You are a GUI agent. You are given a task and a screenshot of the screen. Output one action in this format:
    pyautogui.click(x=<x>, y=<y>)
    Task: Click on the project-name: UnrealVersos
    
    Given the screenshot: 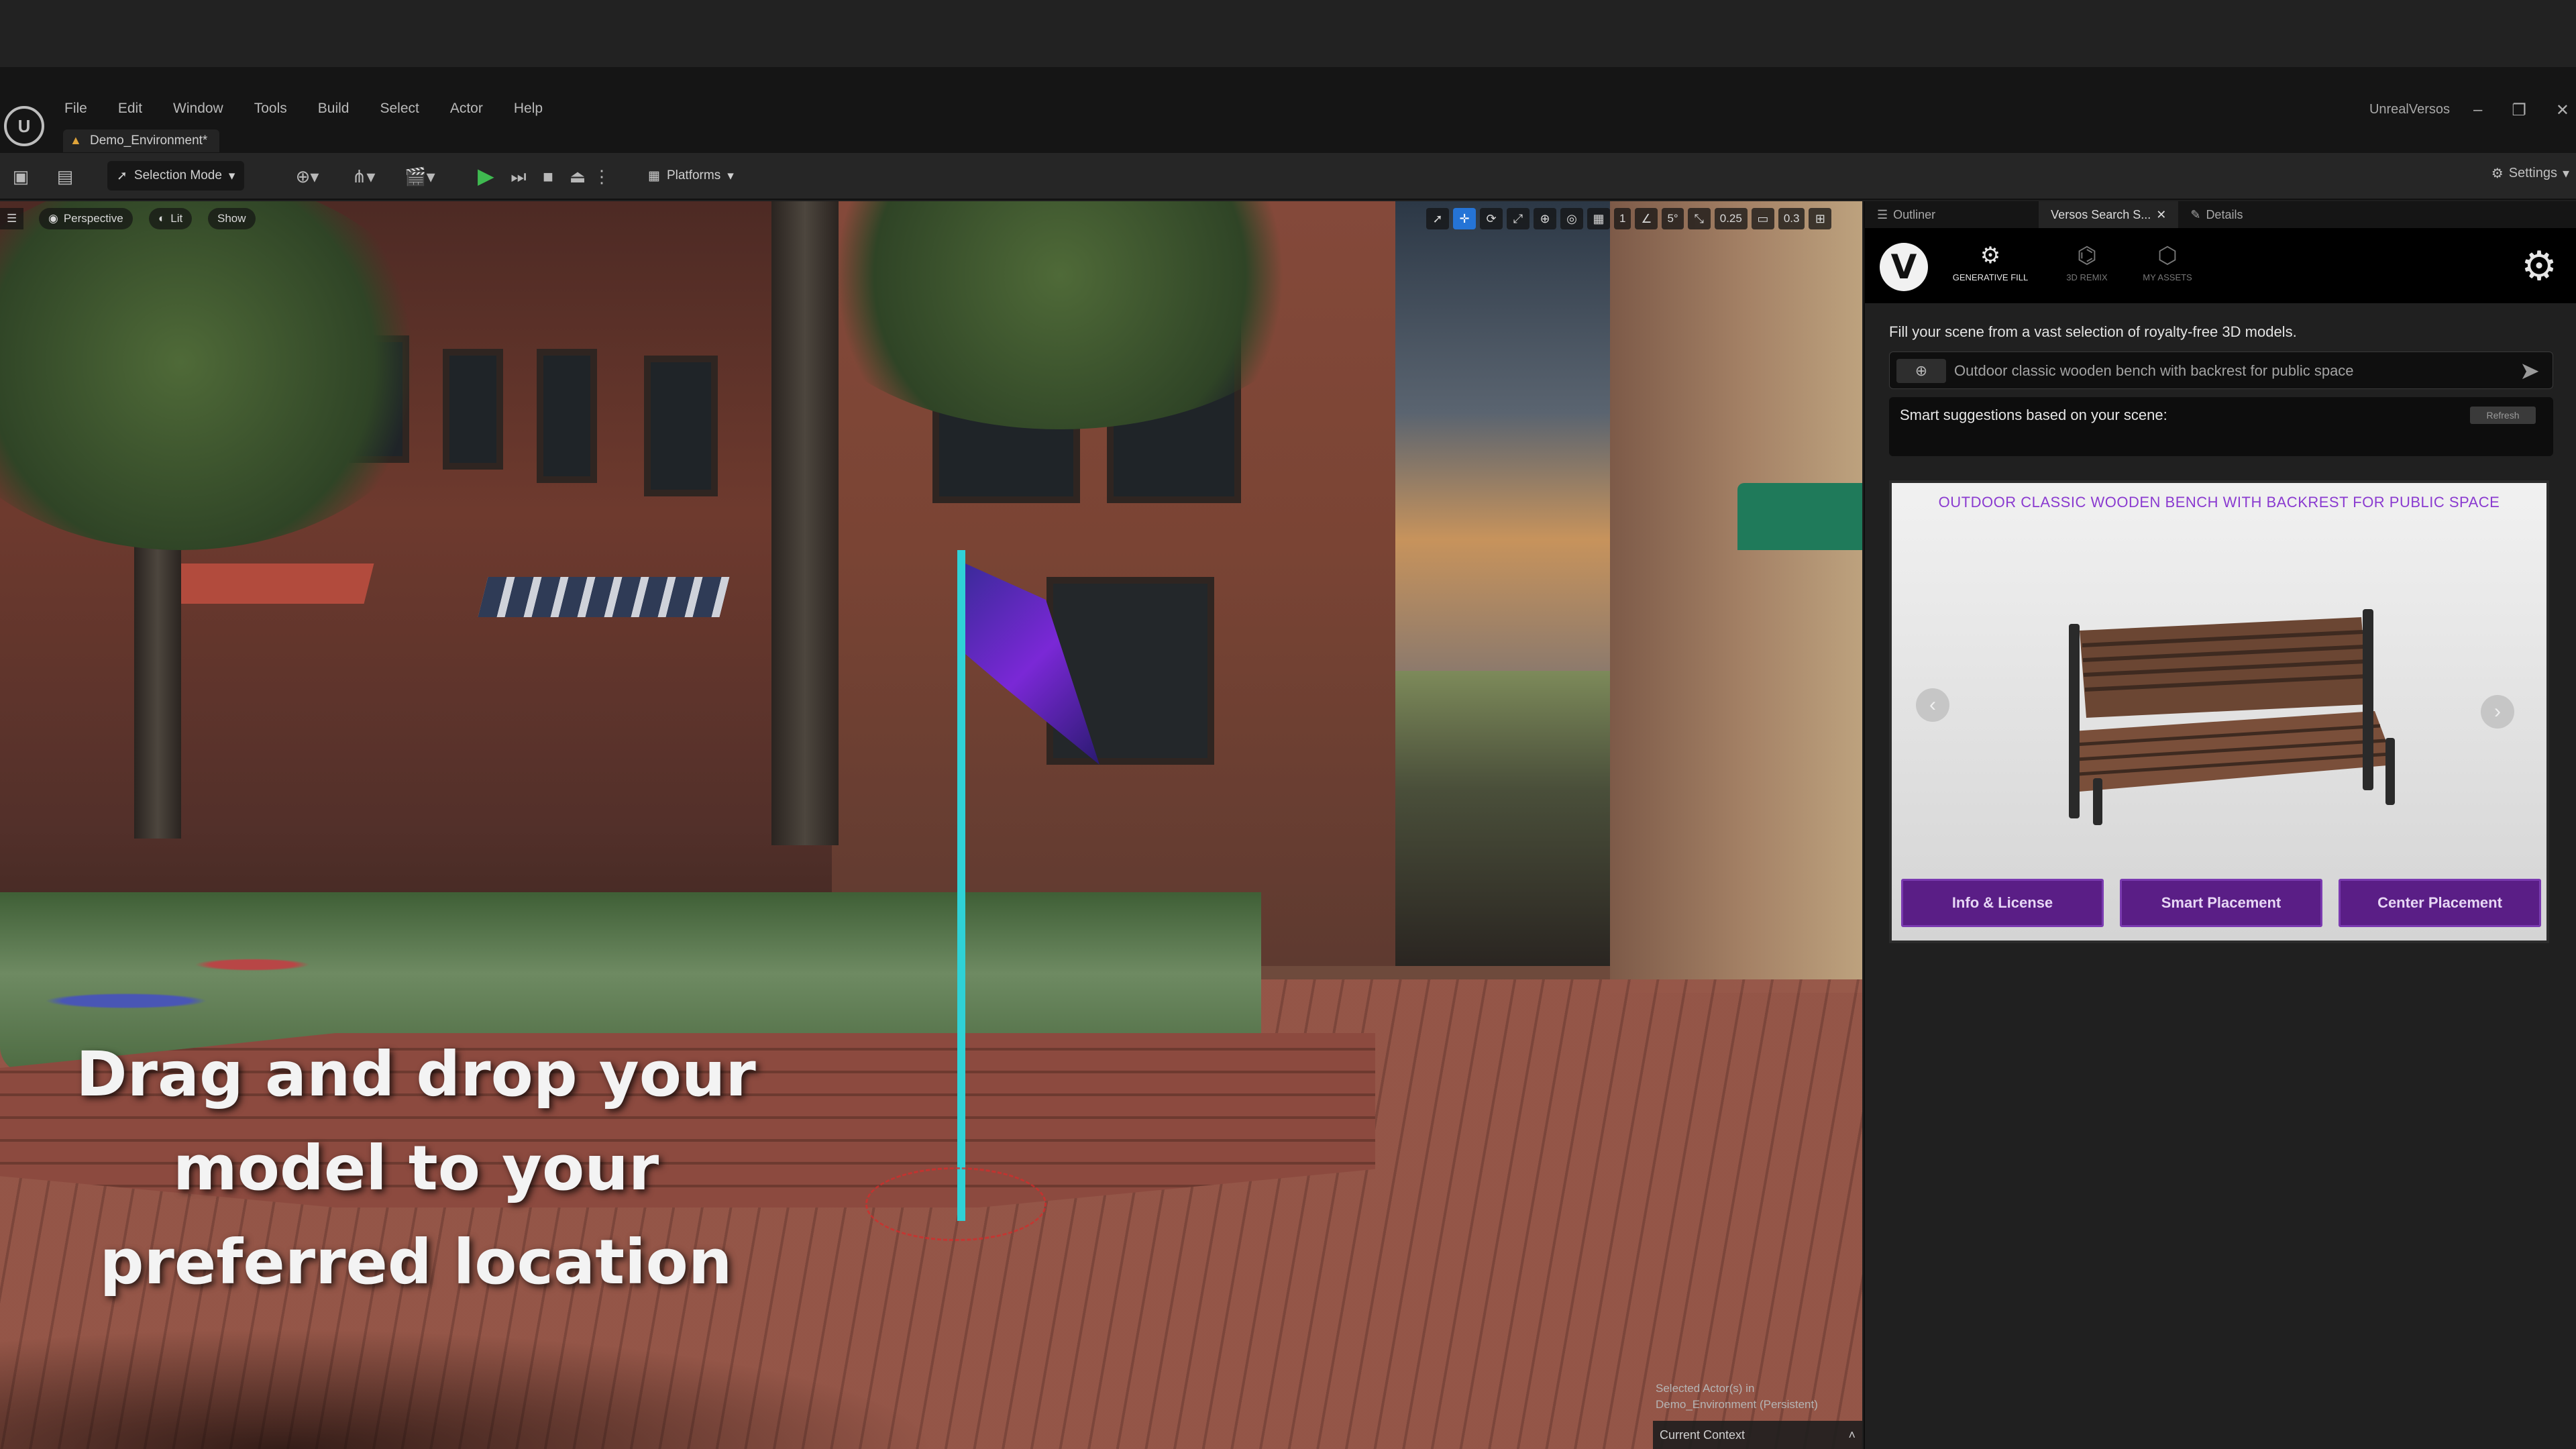 What is the action you would take?
    pyautogui.click(x=2409, y=109)
    